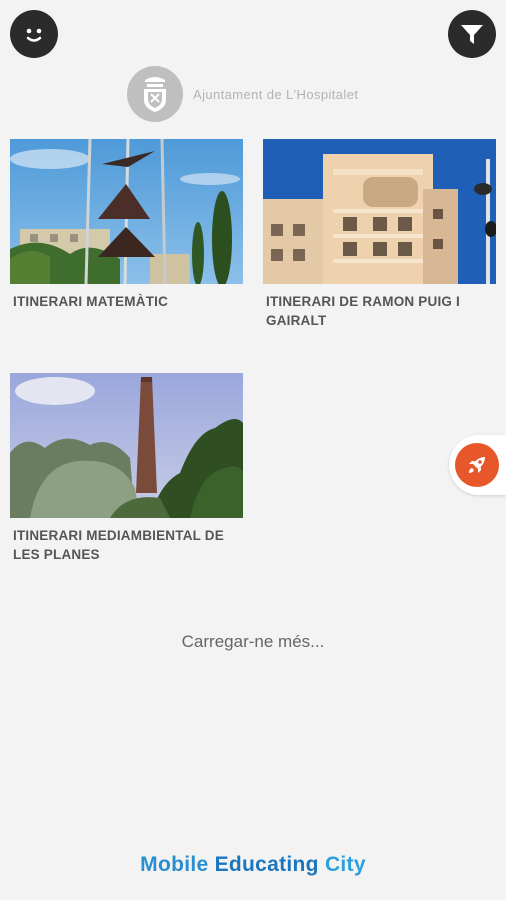 The width and height of the screenshot is (506, 900). Describe the element at coordinates (155, 94) in the screenshot. I see `crest-icon` at that location.